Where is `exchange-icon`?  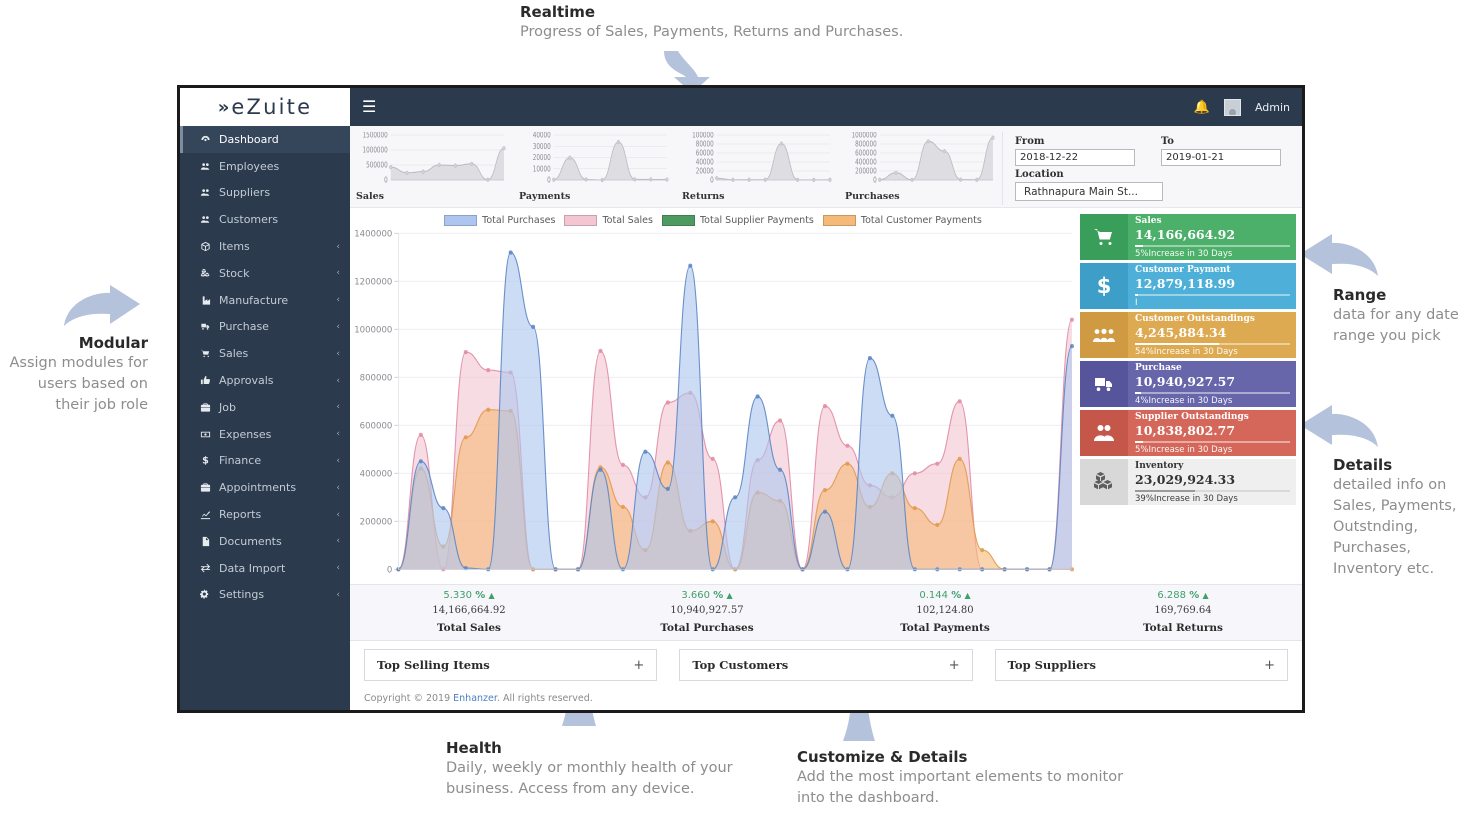 exchange-icon is located at coordinates (205, 568).